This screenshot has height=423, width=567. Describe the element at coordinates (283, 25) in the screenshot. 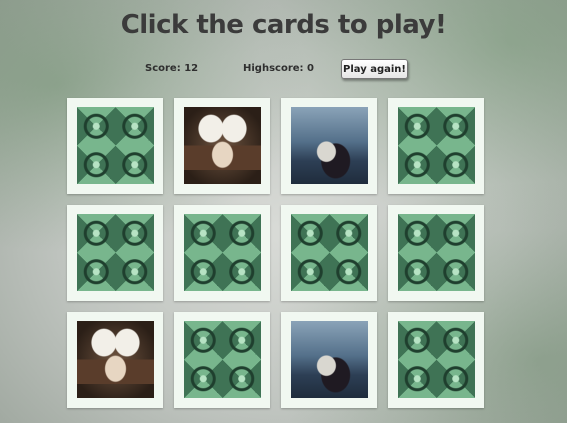

I see `page-title: Click the cards to play!` at that location.